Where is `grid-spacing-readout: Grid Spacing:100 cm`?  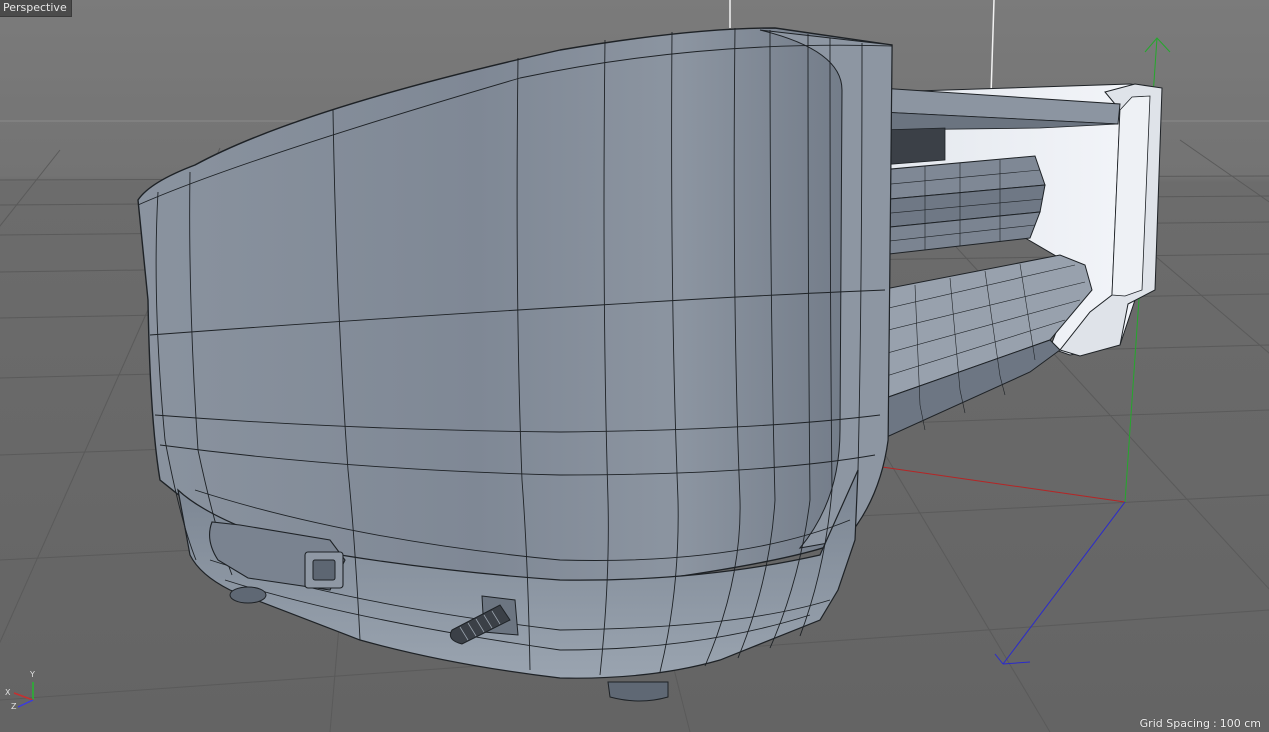
grid-spacing-readout: Grid Spacing:100 cm is located at coordinates (1200, 723).